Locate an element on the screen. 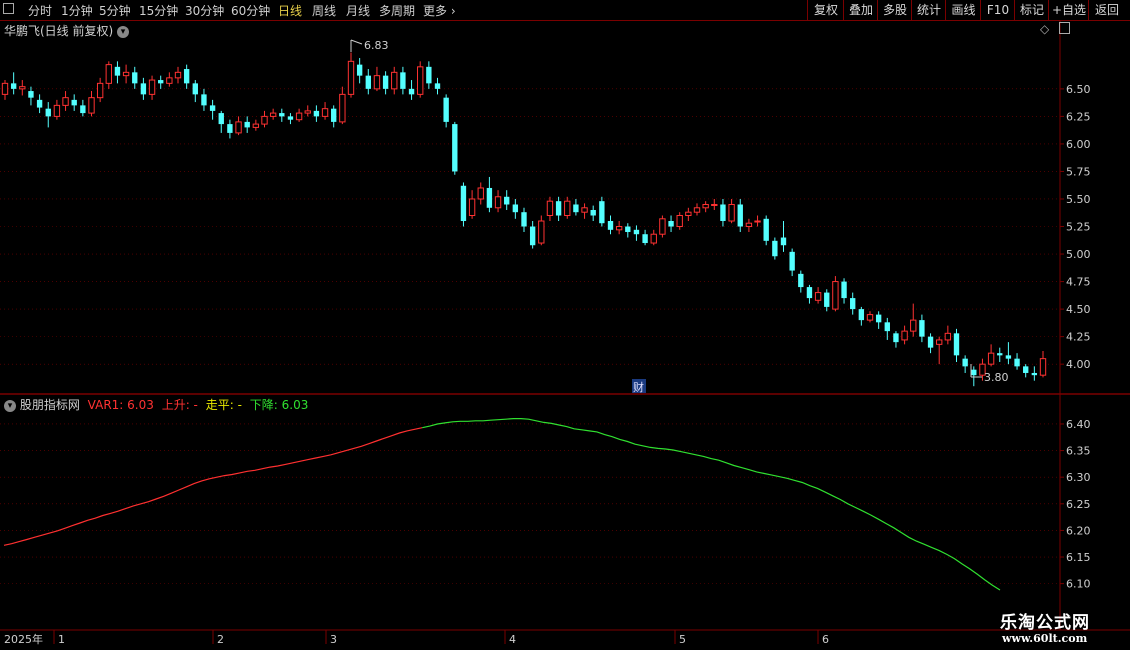  price-tick-label: 6.25 is located at coordinates (1078, 116).